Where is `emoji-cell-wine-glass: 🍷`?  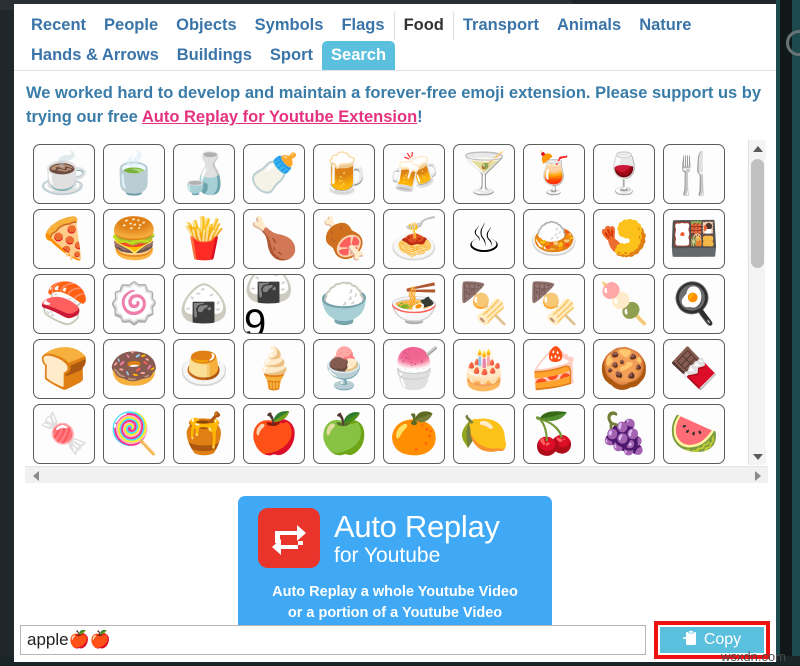
emoji-cell-wine-glass: 🍷 is located at coordinates (624, 174).